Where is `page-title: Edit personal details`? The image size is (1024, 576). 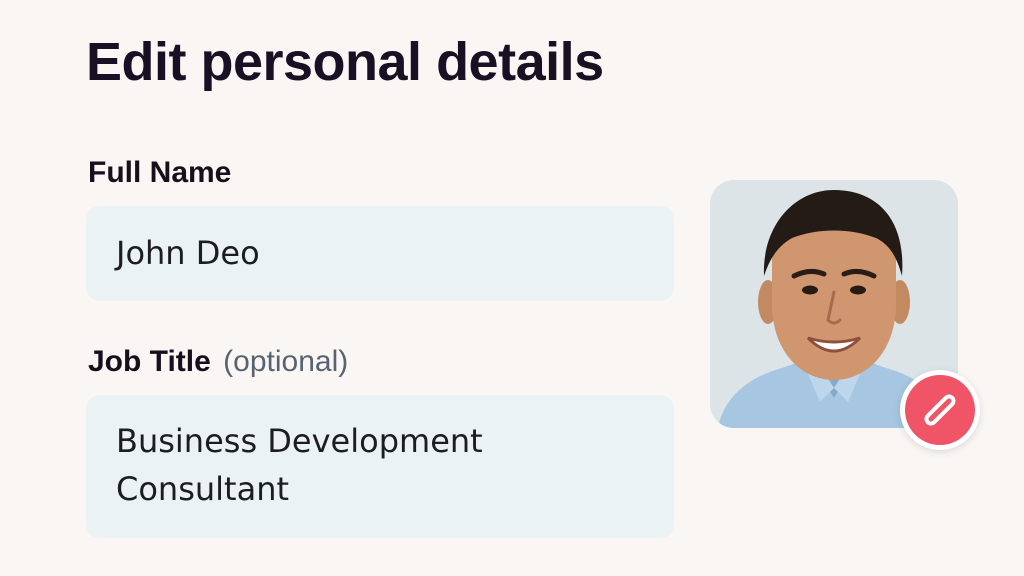
page-title: Edit personal details is located at coordinates (345, 62).